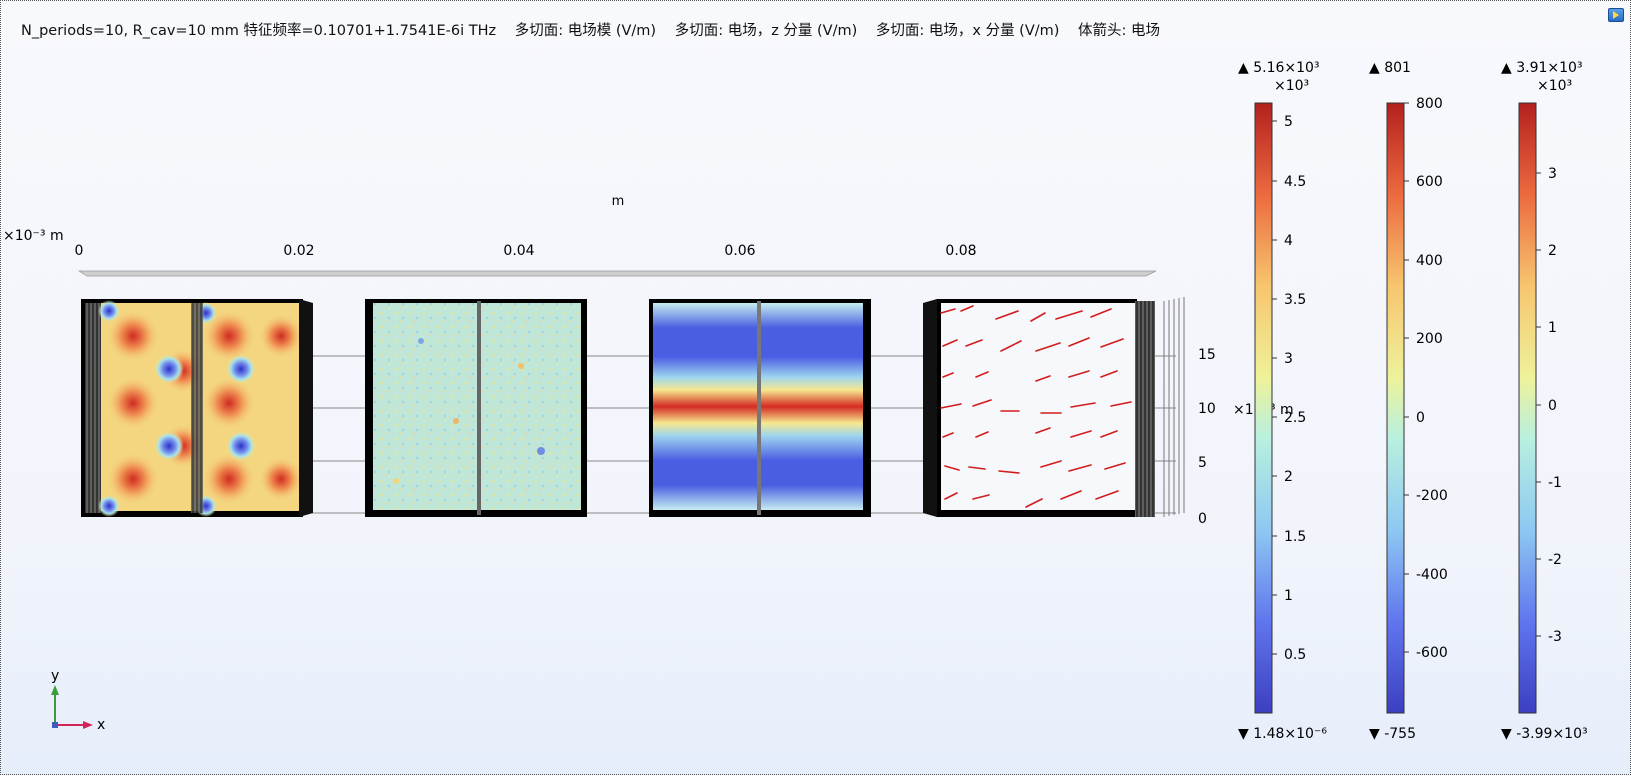 The image size is (1631, 776). I want to click on colorbar-tick-label: 400, so click(1429, 261).